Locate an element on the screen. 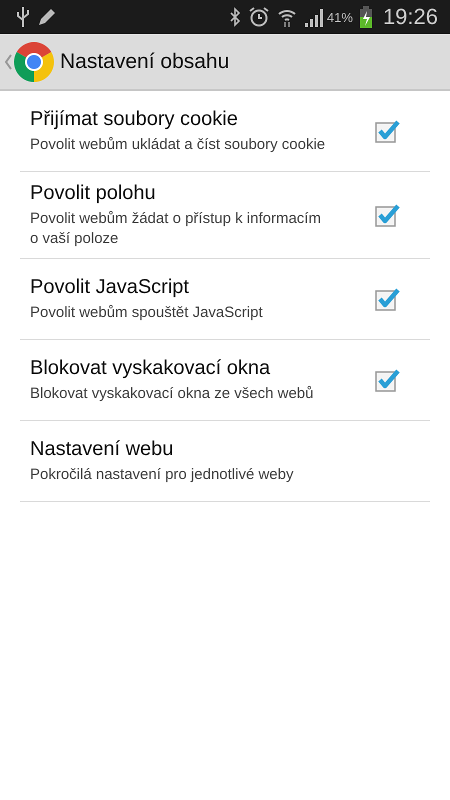  setting-summary: Povolit webům žádat o přístup k informacím o vaší poloze is located at coordinates (176, 228).